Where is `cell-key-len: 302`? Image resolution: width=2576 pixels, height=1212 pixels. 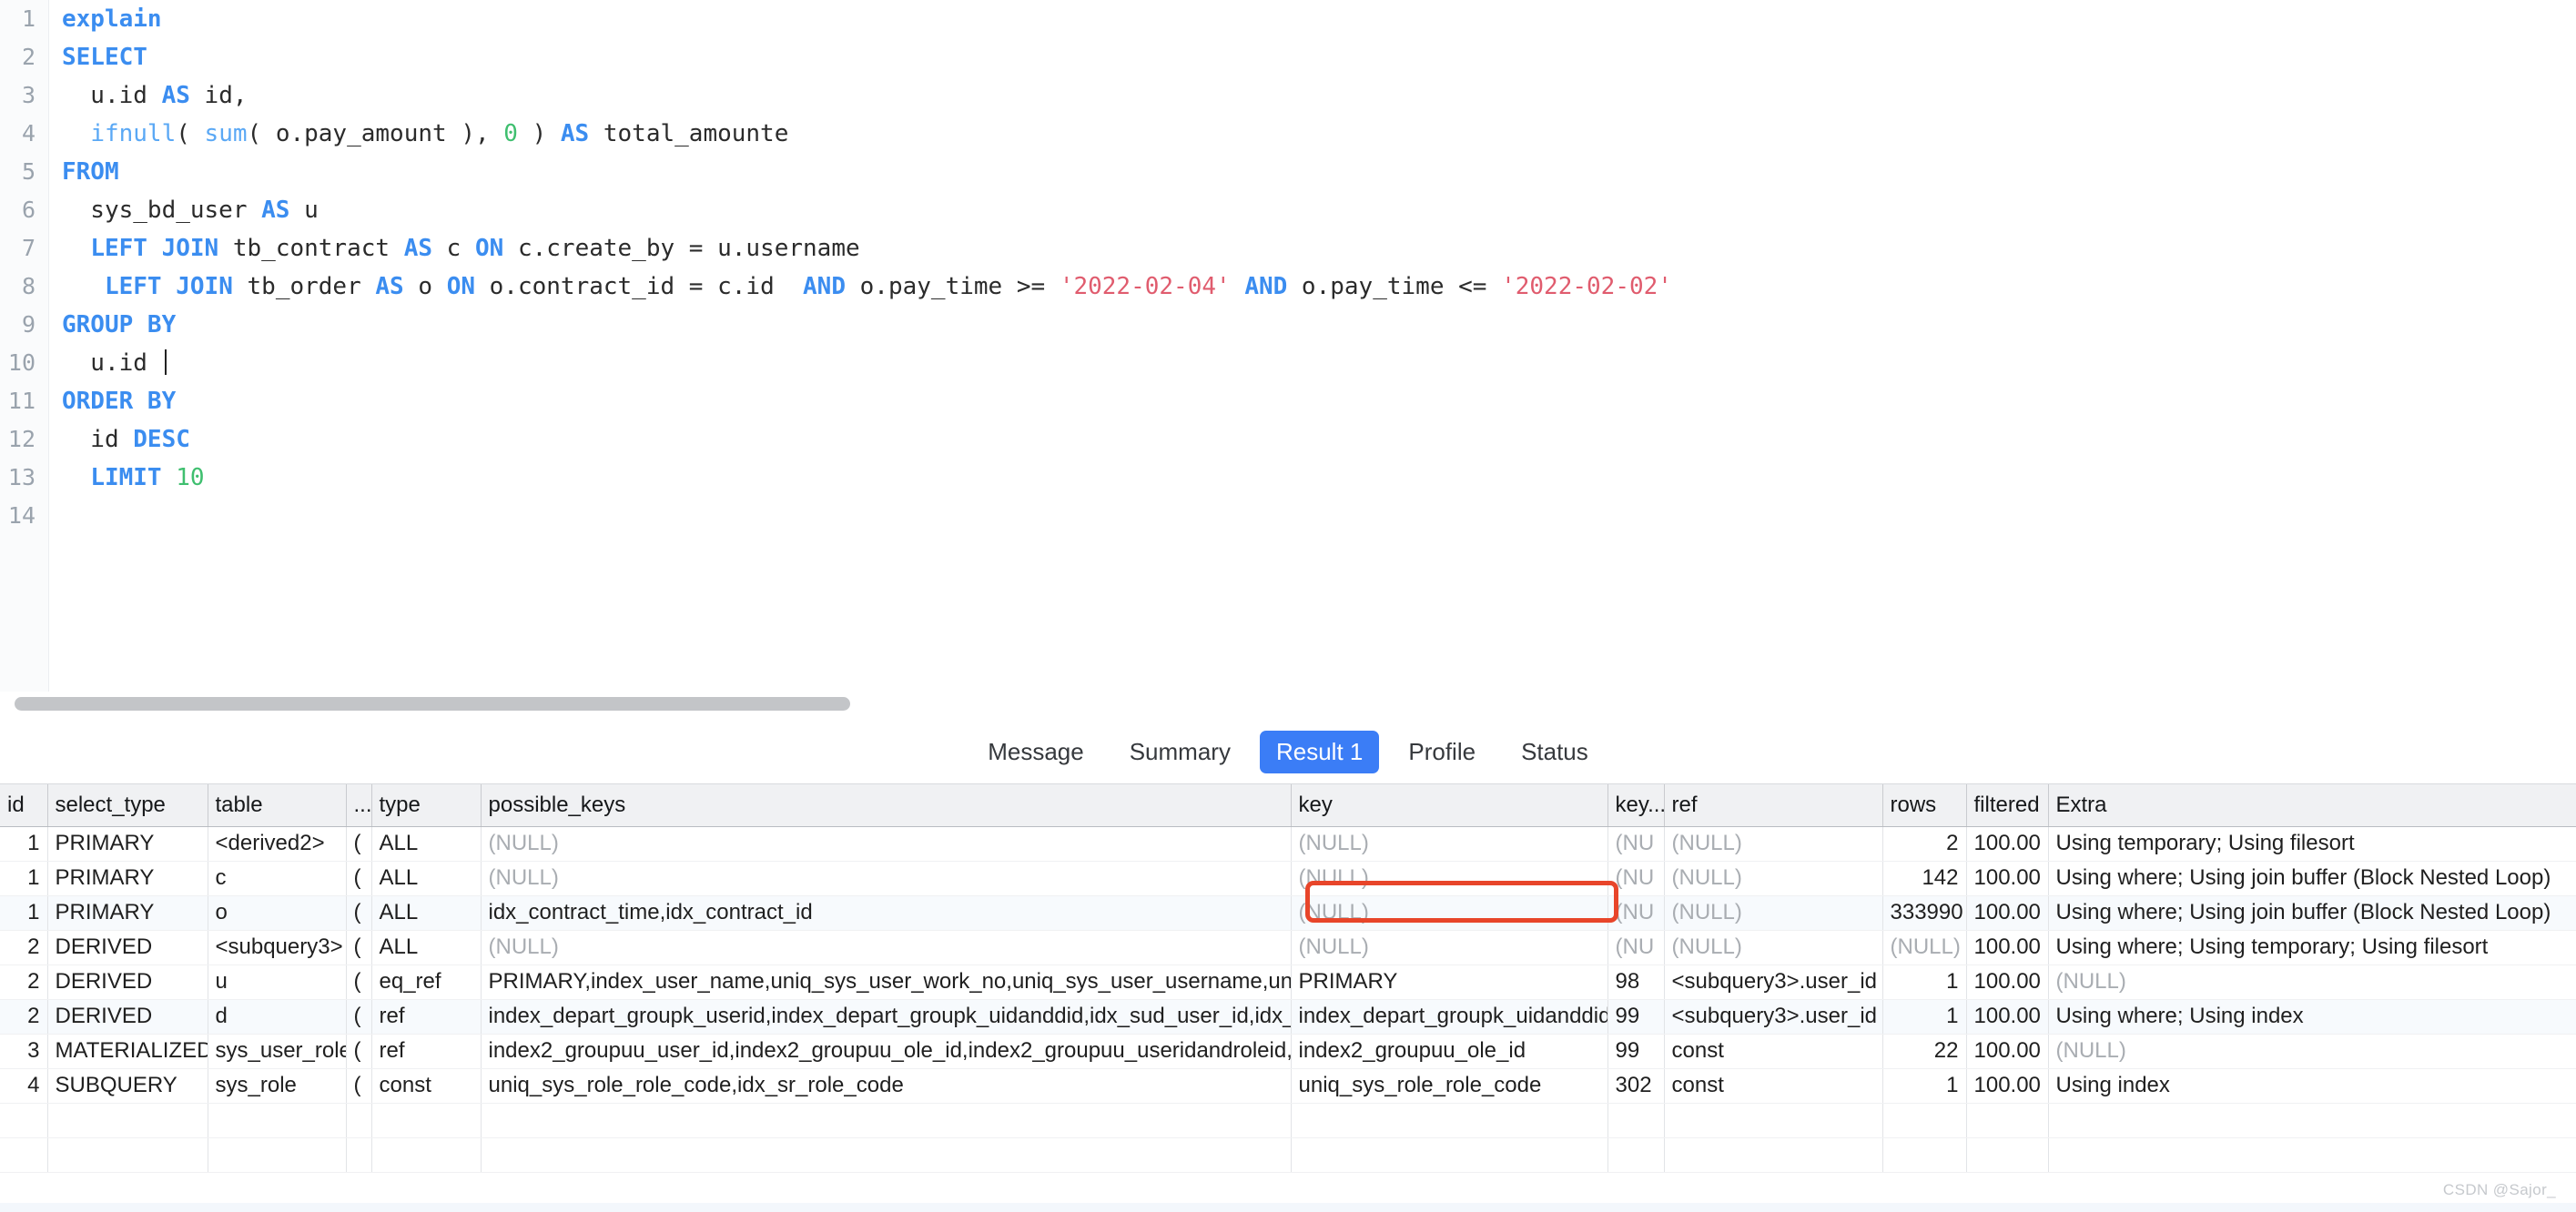
cell-key-len: 302 is located at coordinates (1636, 1086).